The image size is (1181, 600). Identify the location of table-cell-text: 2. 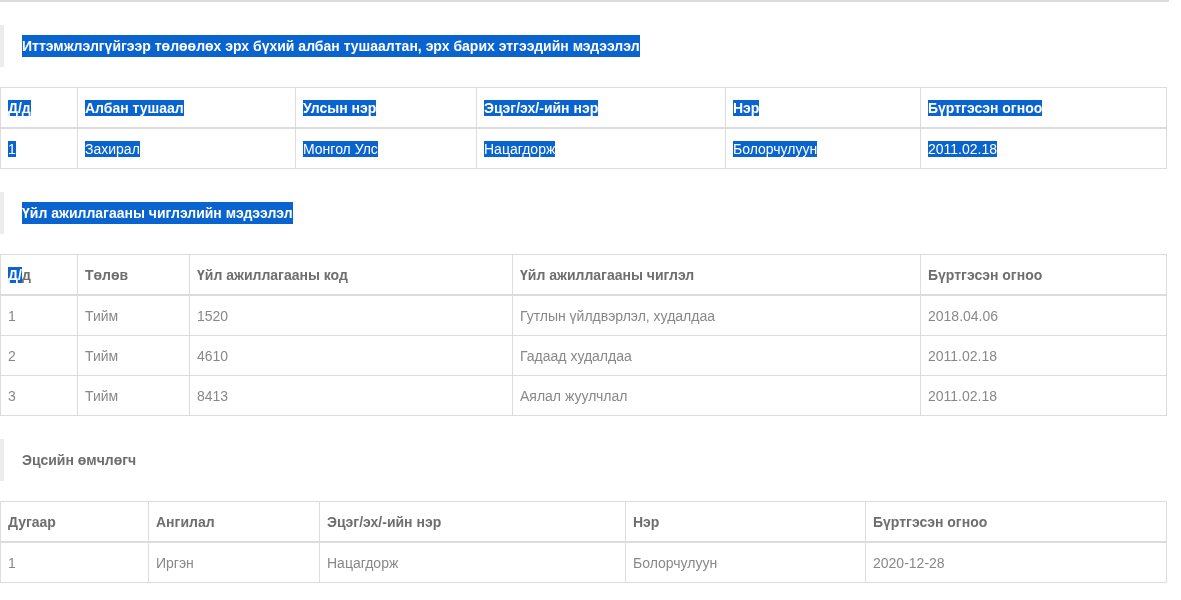
(12, 355).